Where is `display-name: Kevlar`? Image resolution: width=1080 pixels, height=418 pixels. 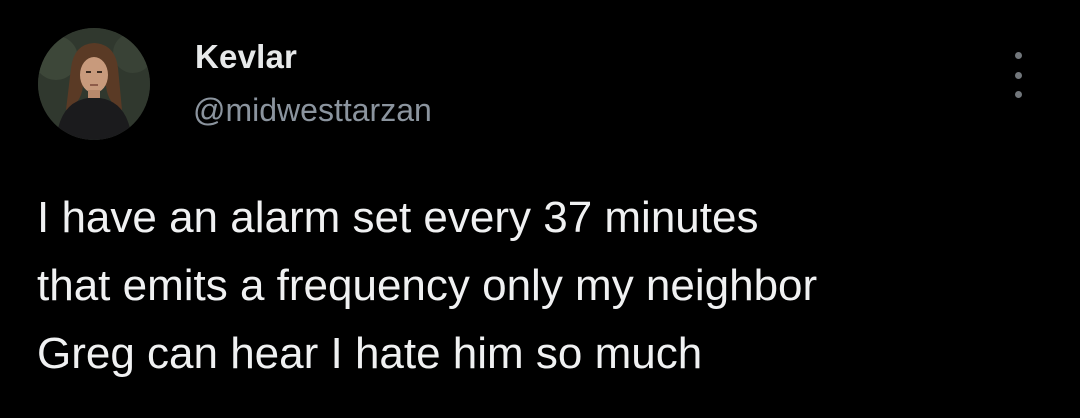 display-name: Kevlar is located at coordinates (246, 57).